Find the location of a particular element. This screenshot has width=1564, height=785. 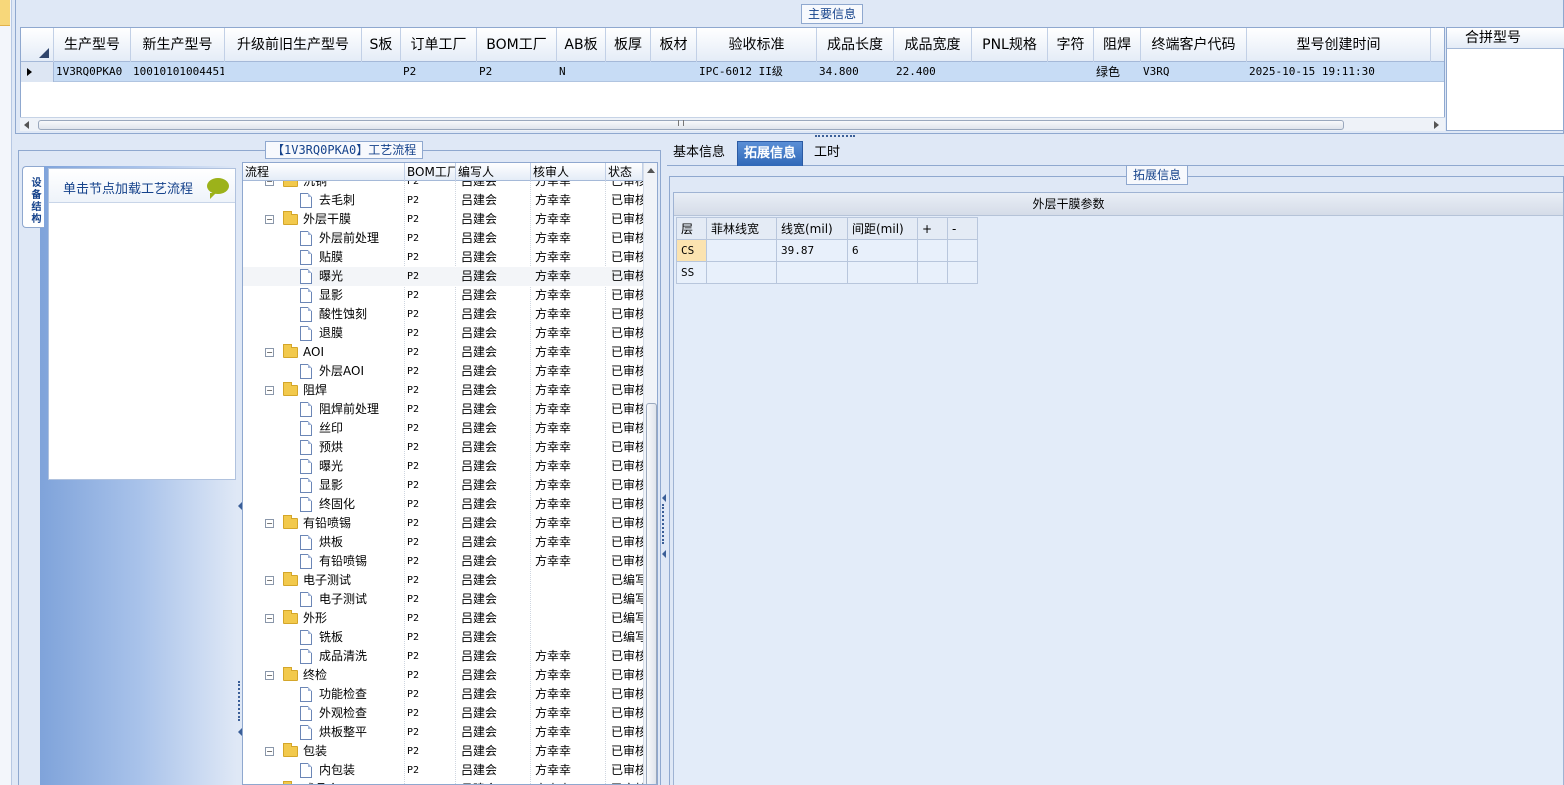

horizontal-splitter is located at coordinates (789, 136).